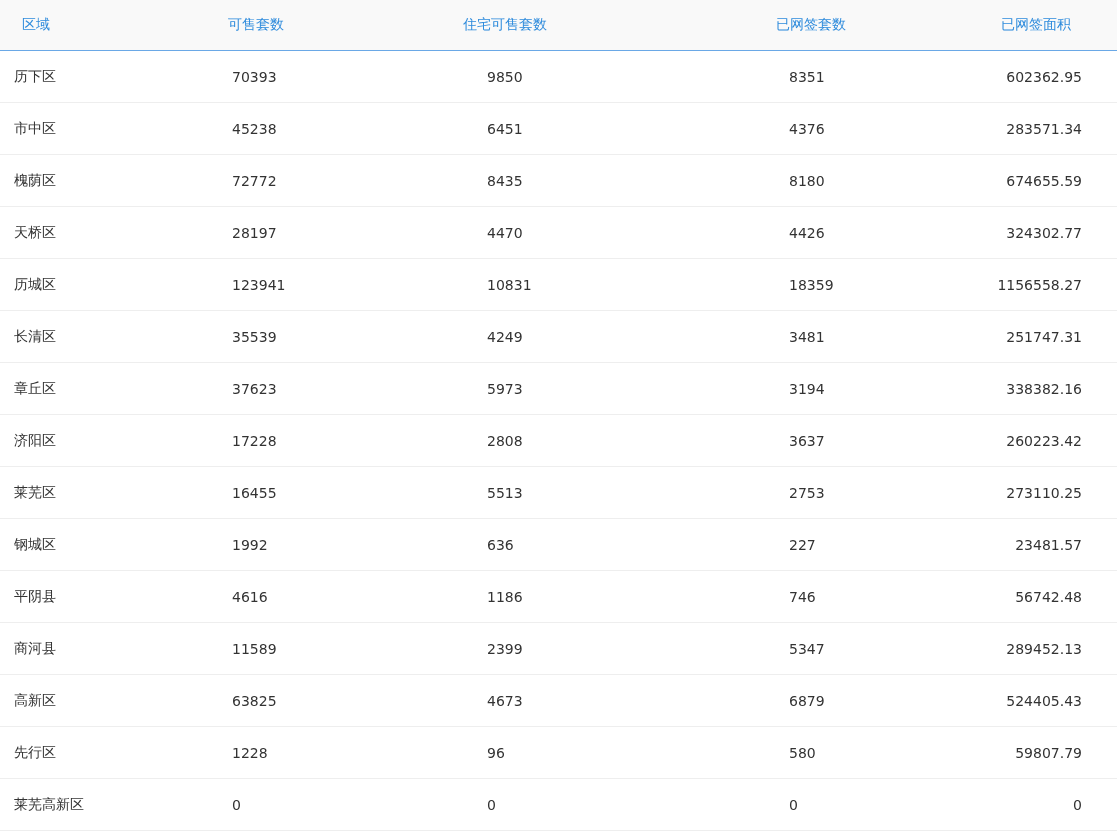 Image resolution: width=1117 pixels, height=831 pixels. I want to click on table-cell-text: 273110.25, so click(1044, 492).